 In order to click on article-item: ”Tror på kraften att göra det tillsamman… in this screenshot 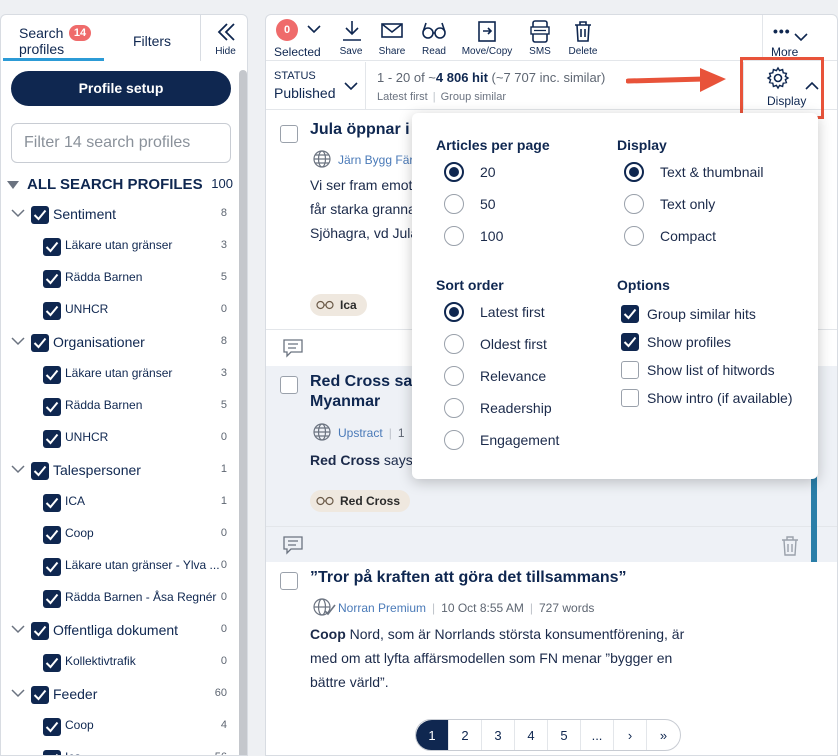, I will do `click(551, 637)`.